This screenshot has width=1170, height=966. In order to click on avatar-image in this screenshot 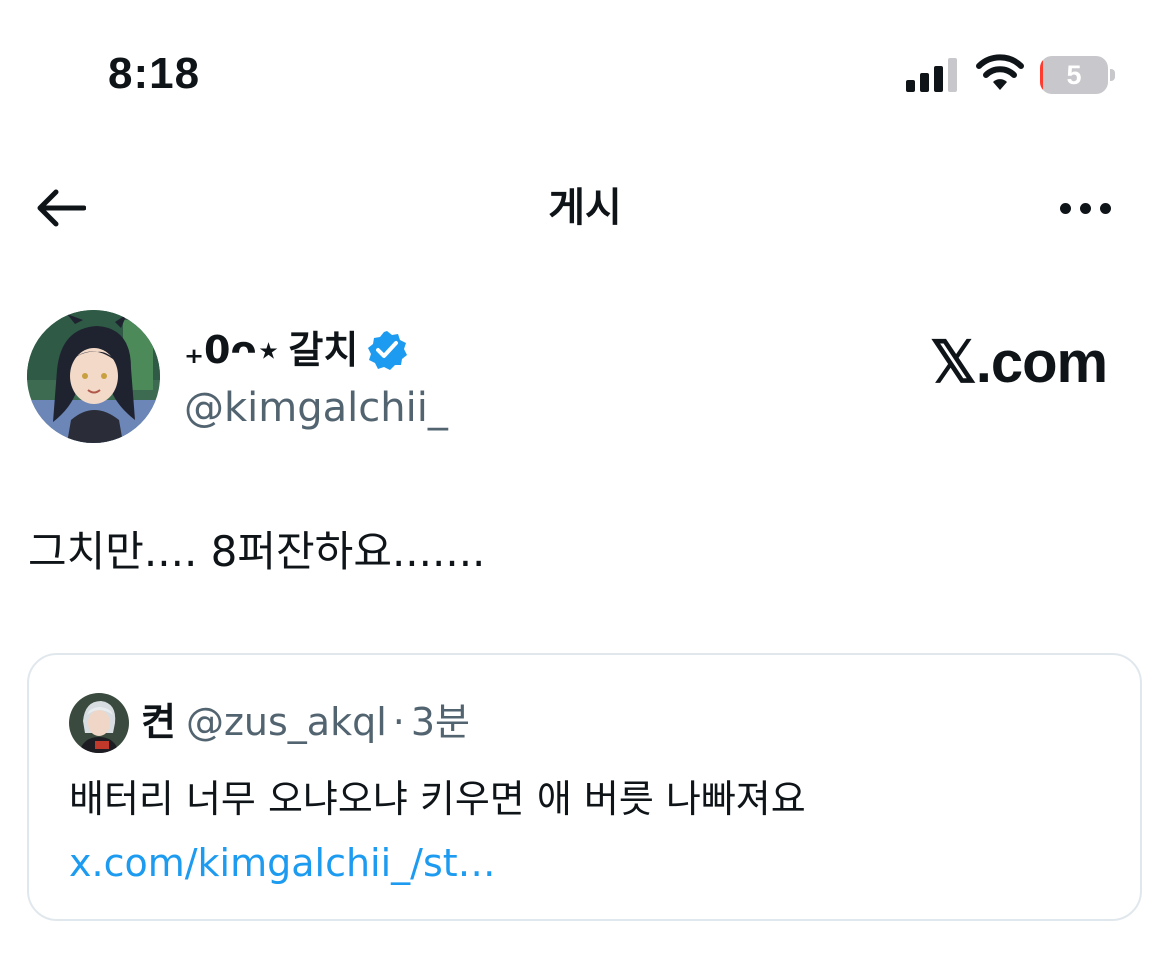, I will do `click(93, 376)`.